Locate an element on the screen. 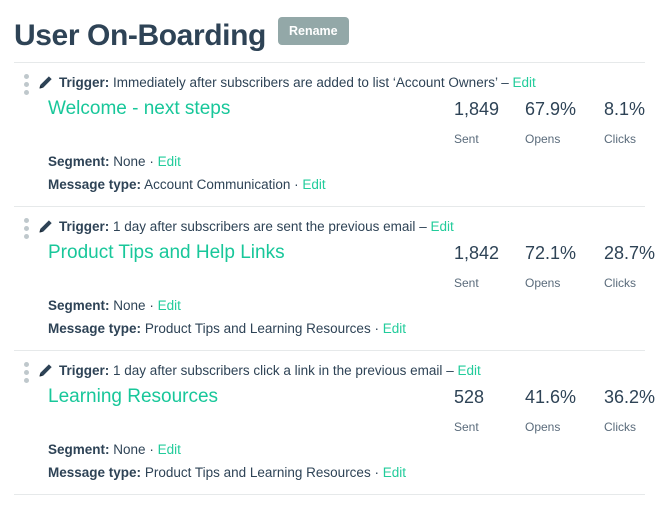 Image resolution: width=659 pixels, height=528 pixels. stat-sent: 1,849 Sent is located at coordinates (489, 121).